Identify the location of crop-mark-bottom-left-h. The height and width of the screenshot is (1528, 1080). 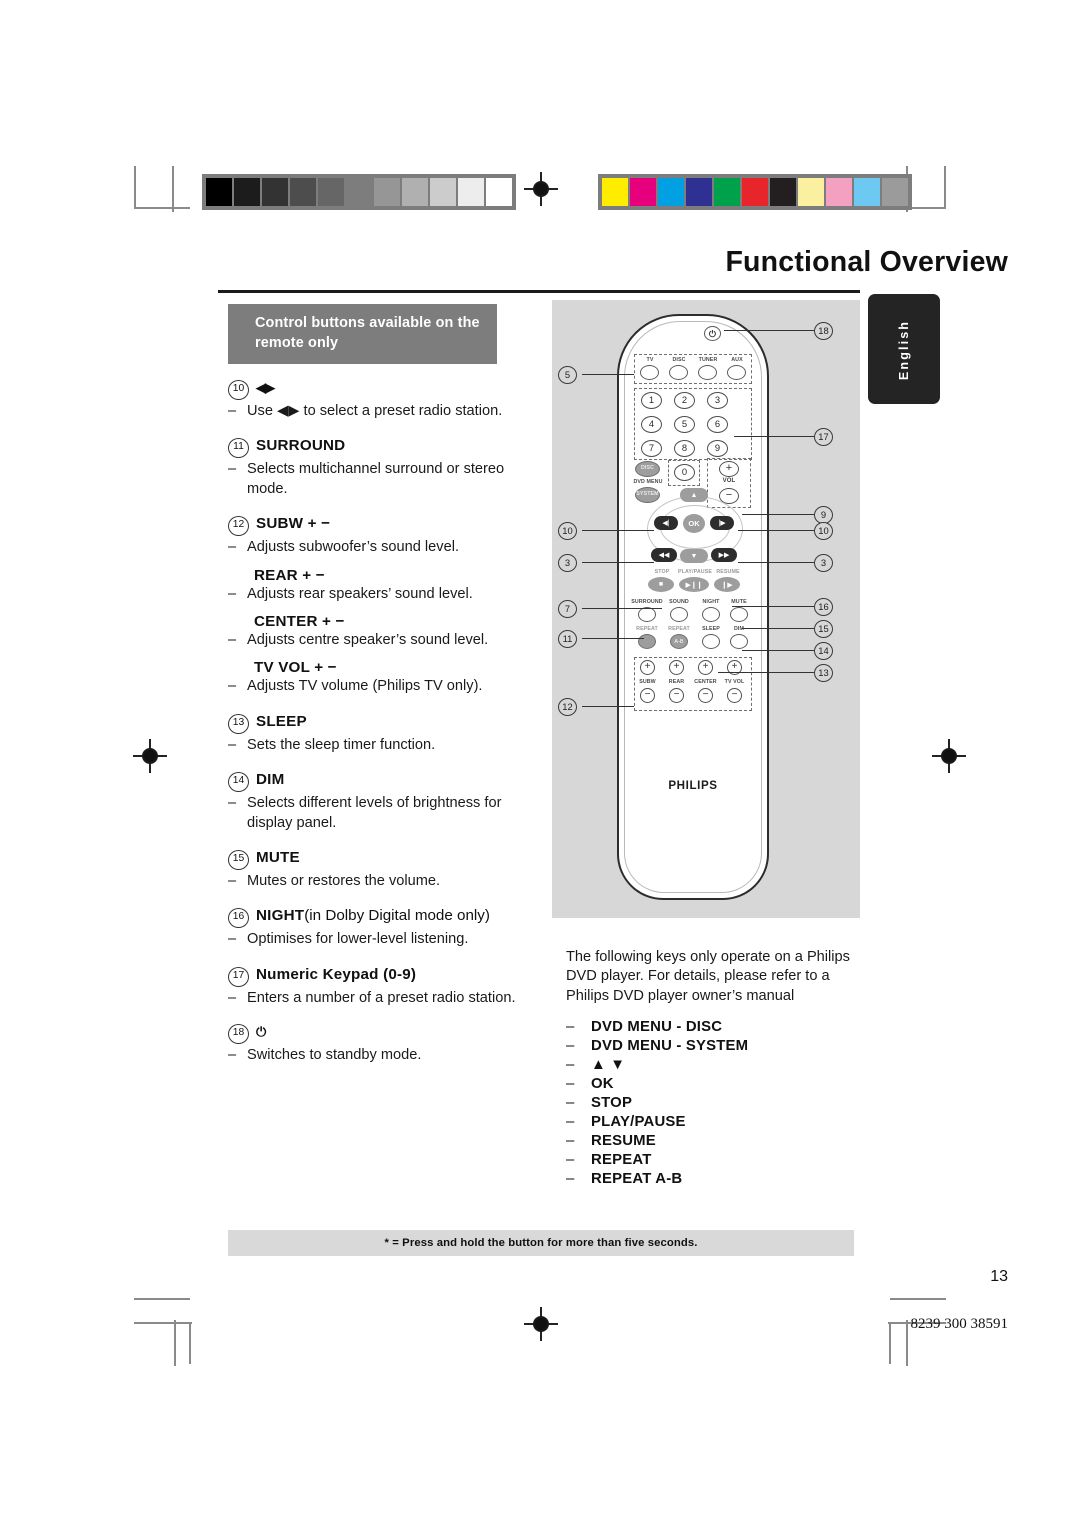
(162, 1299).